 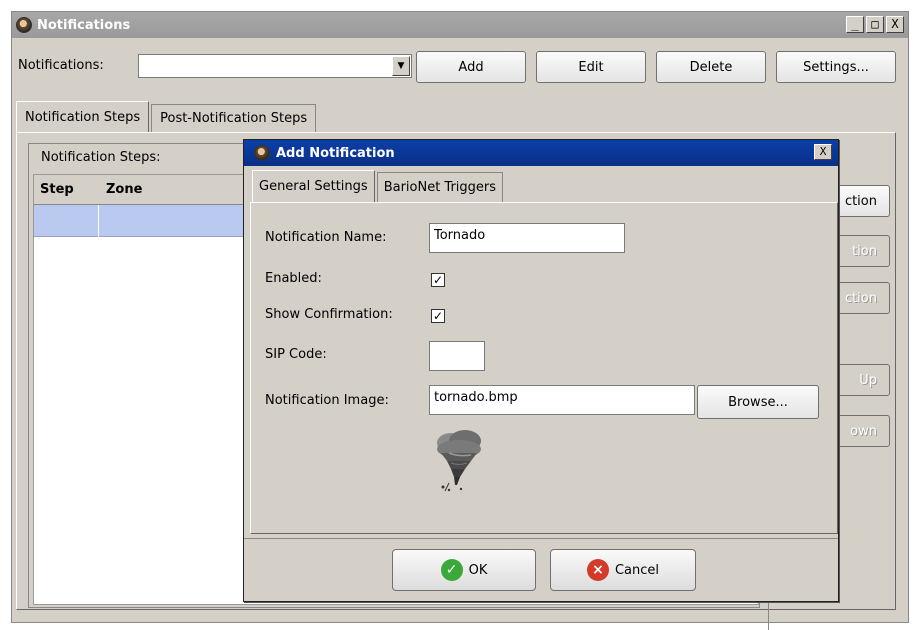 What do you see at coordinates (562, 400) in the screenshot?
I see `notification-image-field: tornado.bmp` at bounding box center [562, 400].